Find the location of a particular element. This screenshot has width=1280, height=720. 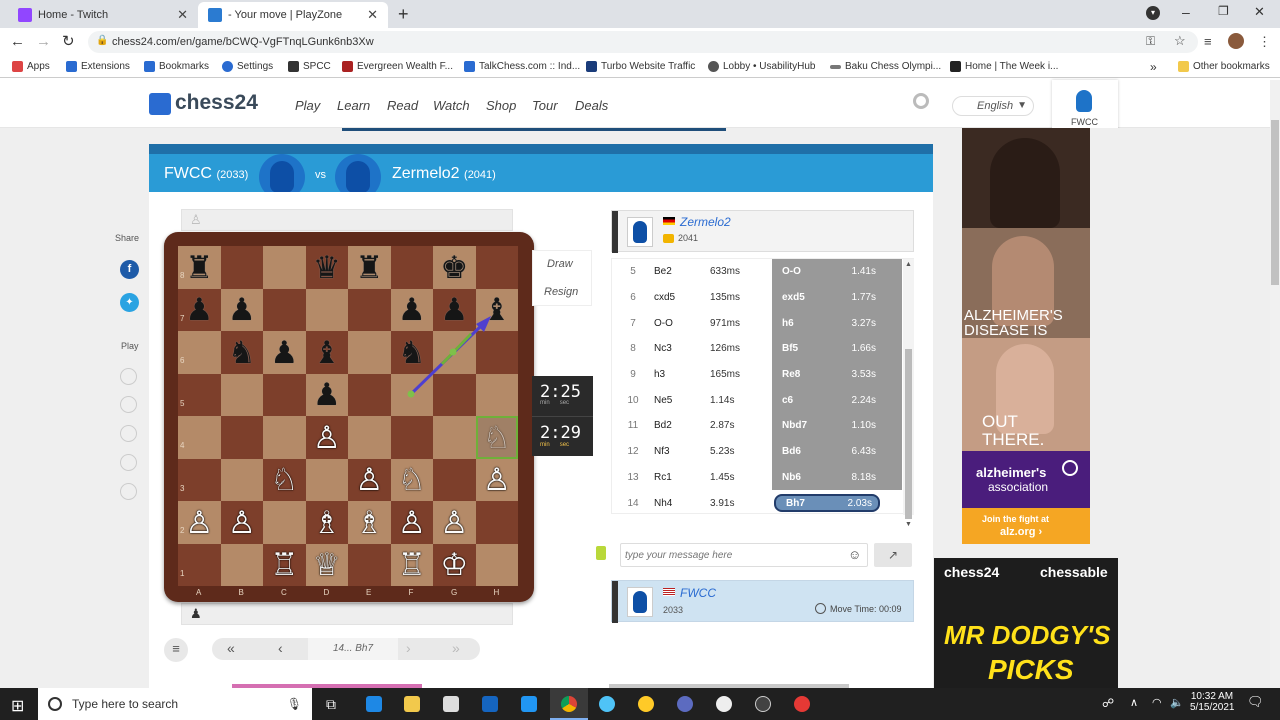

square-d5: ♟ is located at coordinates (326, 394).